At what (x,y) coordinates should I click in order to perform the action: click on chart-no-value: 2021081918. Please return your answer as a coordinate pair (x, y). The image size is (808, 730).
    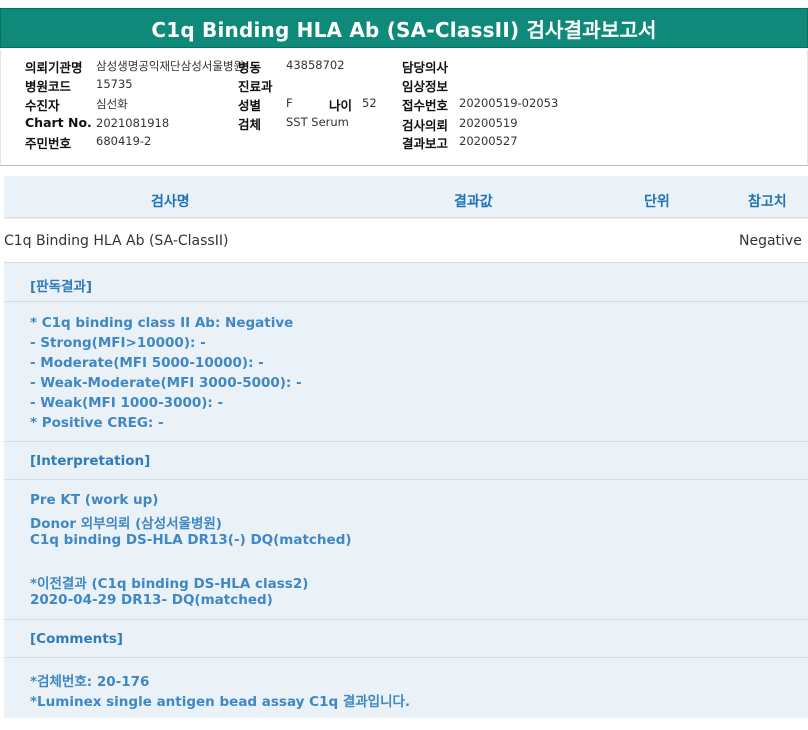
    Looking at the image, I should click on (133, 123).